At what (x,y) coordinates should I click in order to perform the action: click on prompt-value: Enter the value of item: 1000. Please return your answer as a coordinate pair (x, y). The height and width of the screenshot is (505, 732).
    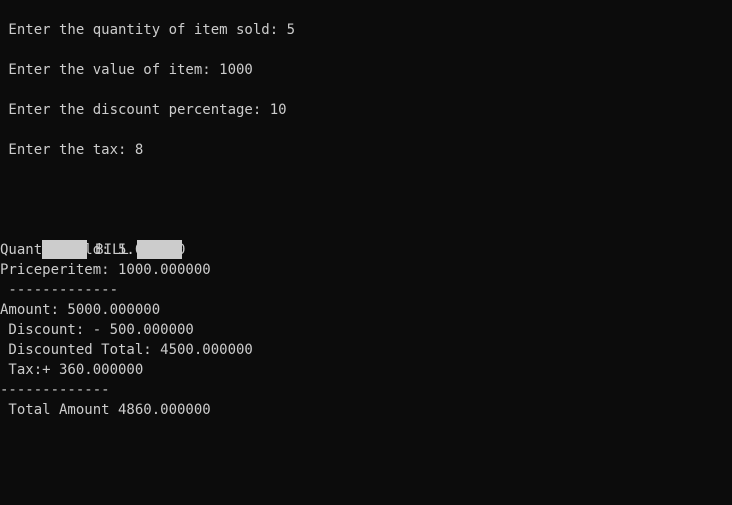
    Looking at the image, I should click on (126, 70).